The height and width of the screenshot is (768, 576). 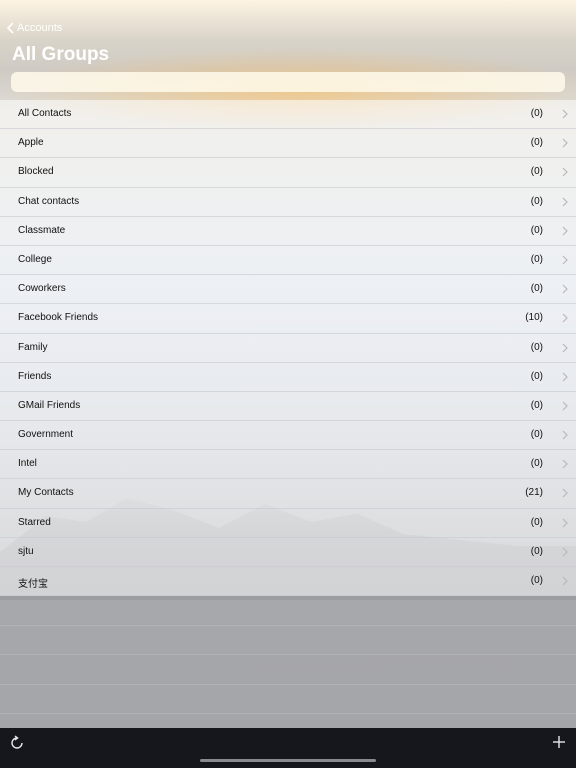 What do you see at coordinates (288, 523) in the screenshot?
I see `group-row: Starred (0)` at bounding box center [288, 523].